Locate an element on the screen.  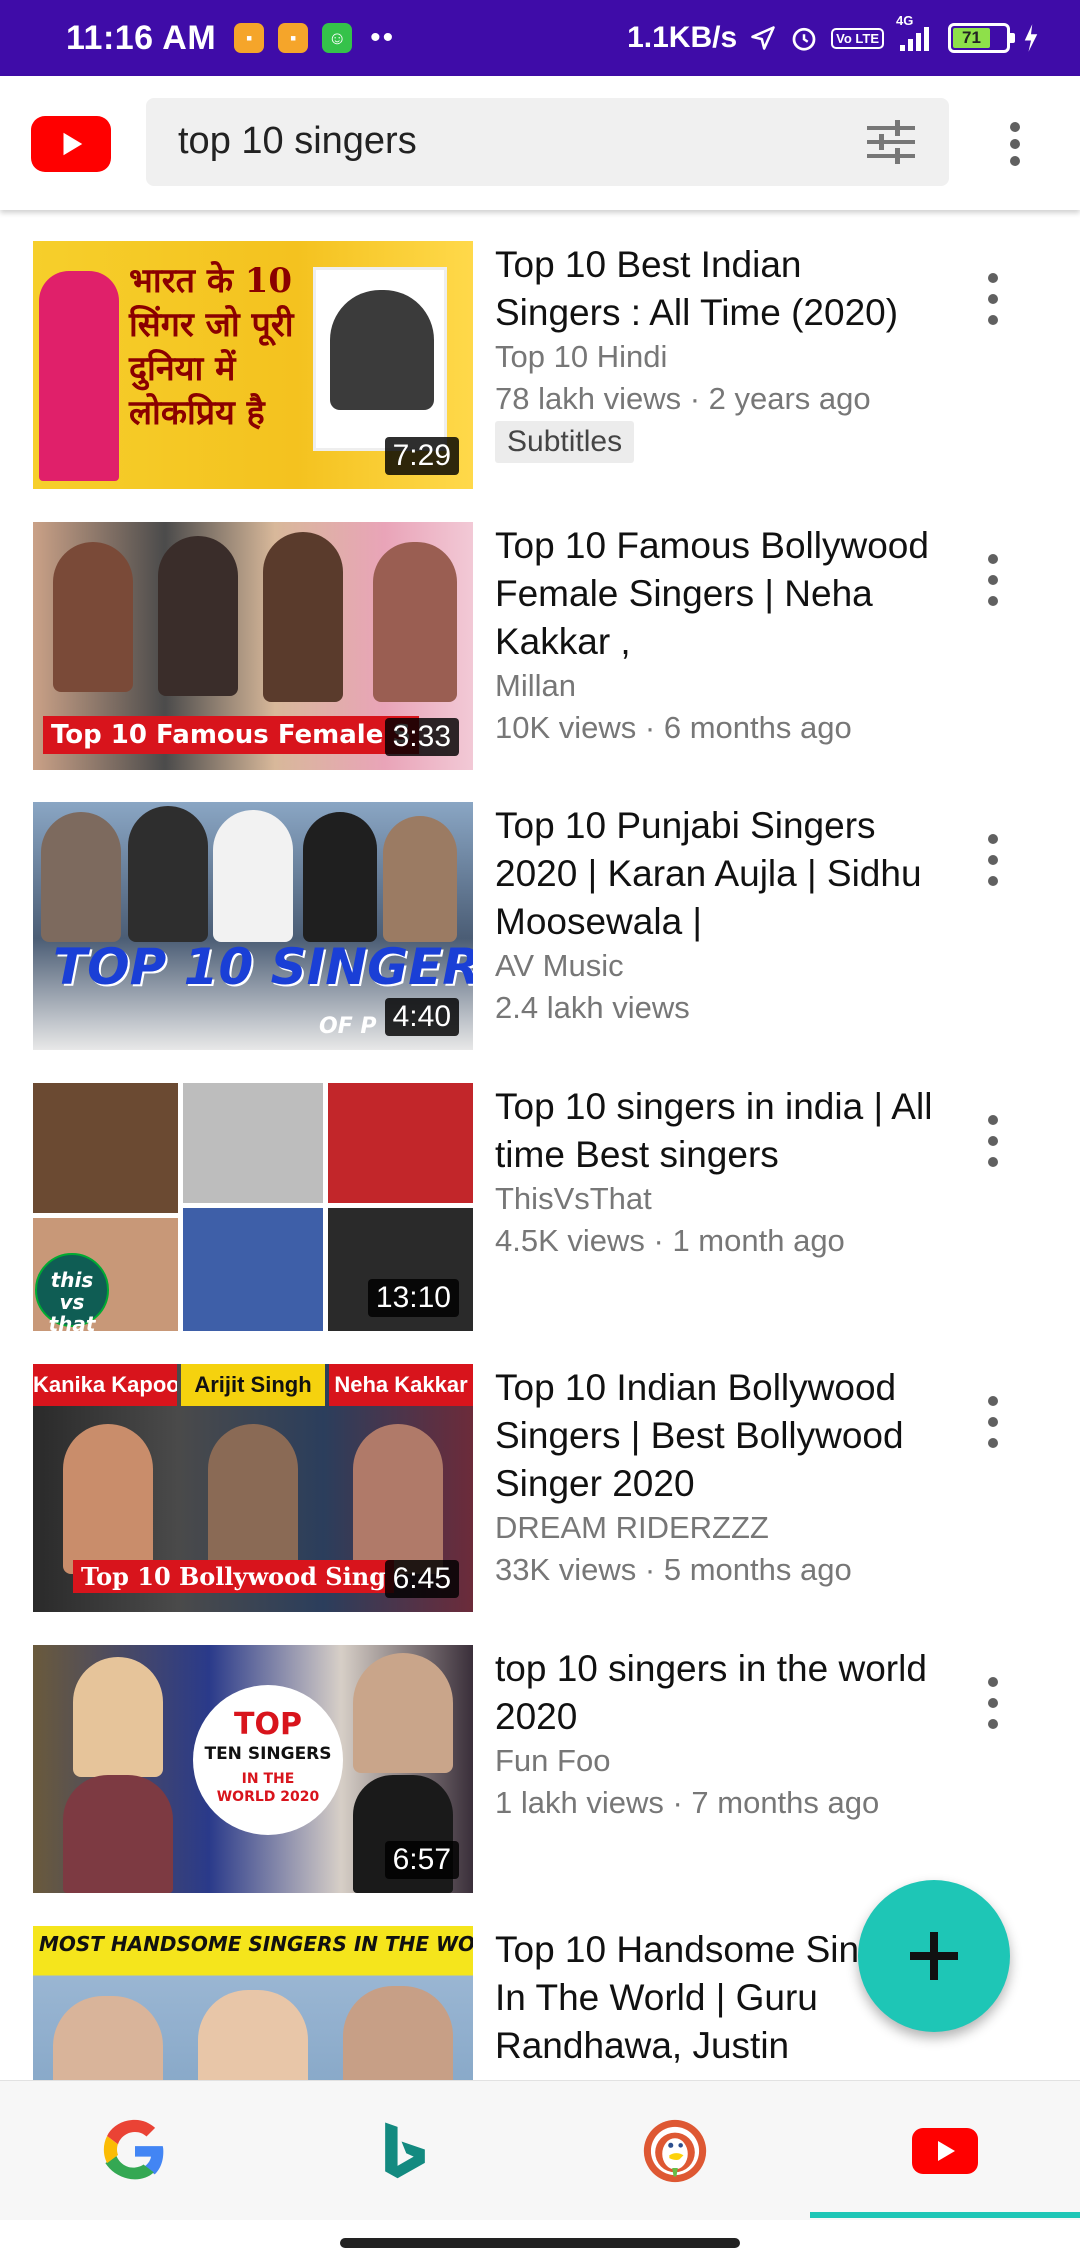
duckduckgo-icon is located at coordinates (675, 2150).